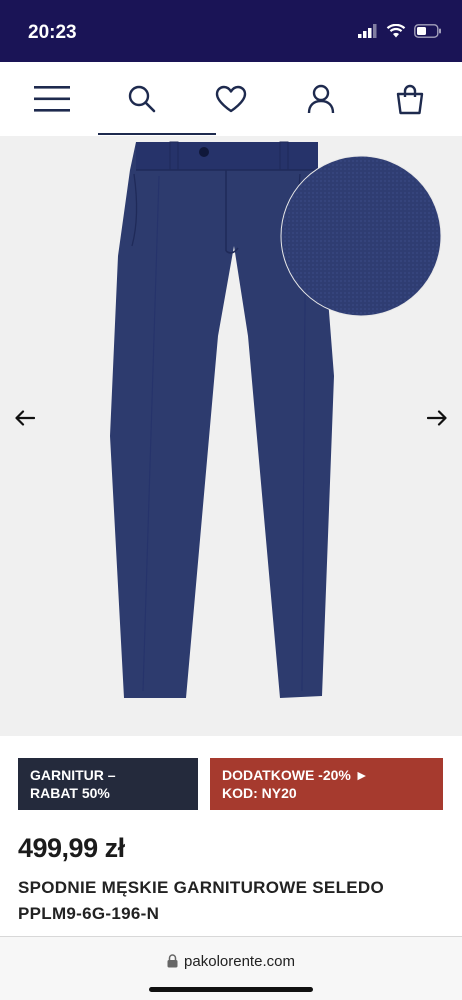 The width and height of the screenshot is (462, 1000). What do you see at coordinates (70, 793) in the screenshot?
I see `promo-left-line2: RABAT 50%` at bounding box center [70, 793].